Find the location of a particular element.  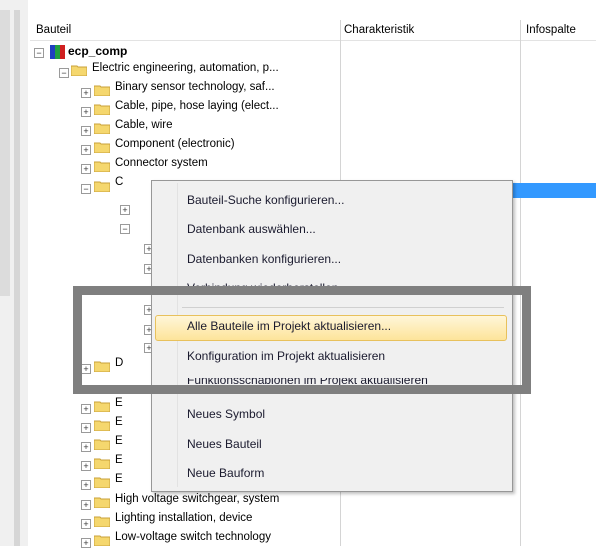

column-divider is located at coordinates (520, 283).